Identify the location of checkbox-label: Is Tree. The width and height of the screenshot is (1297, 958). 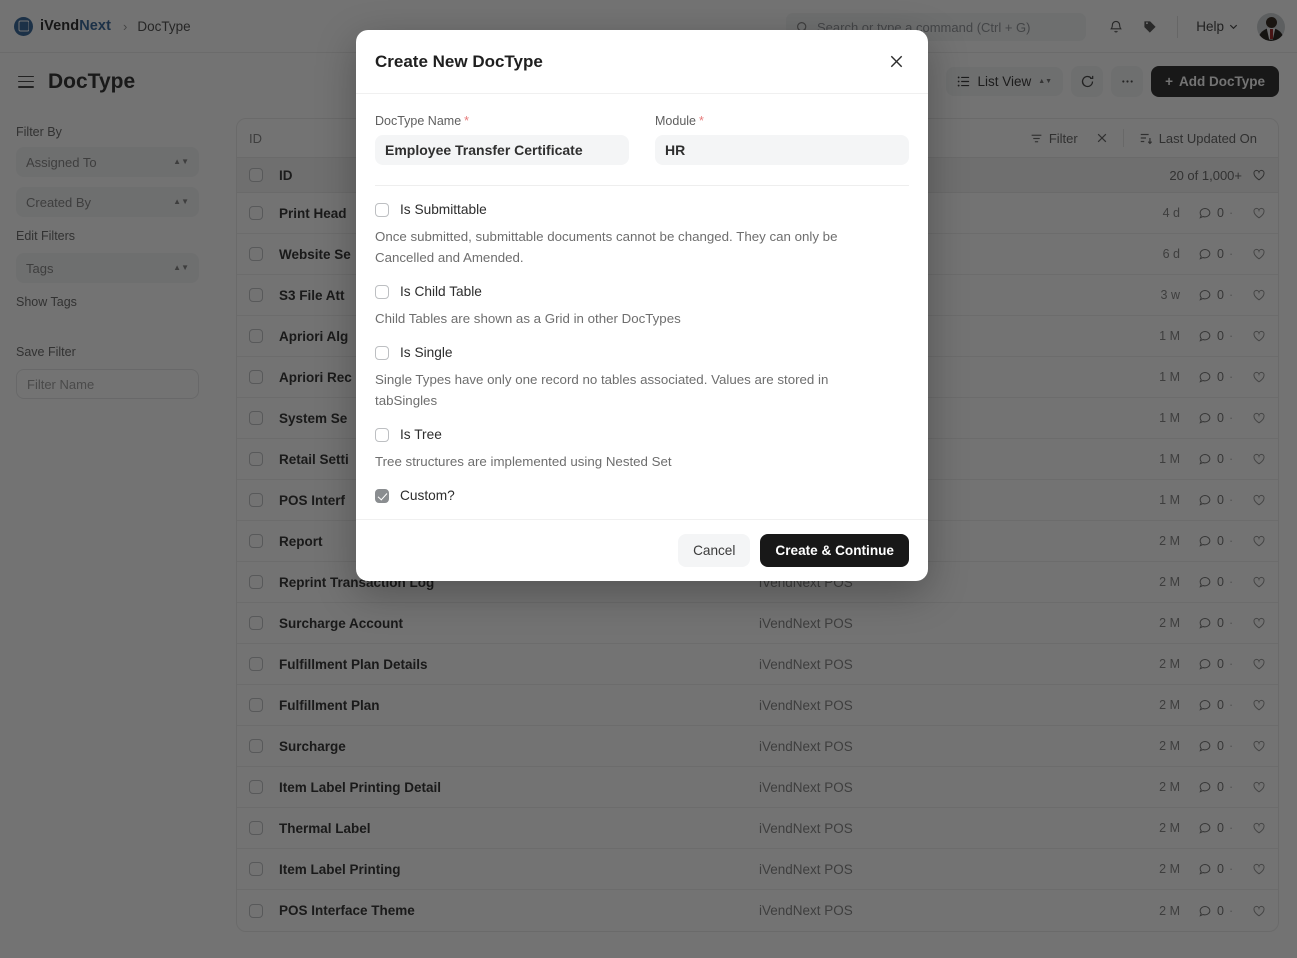
(421, 434).